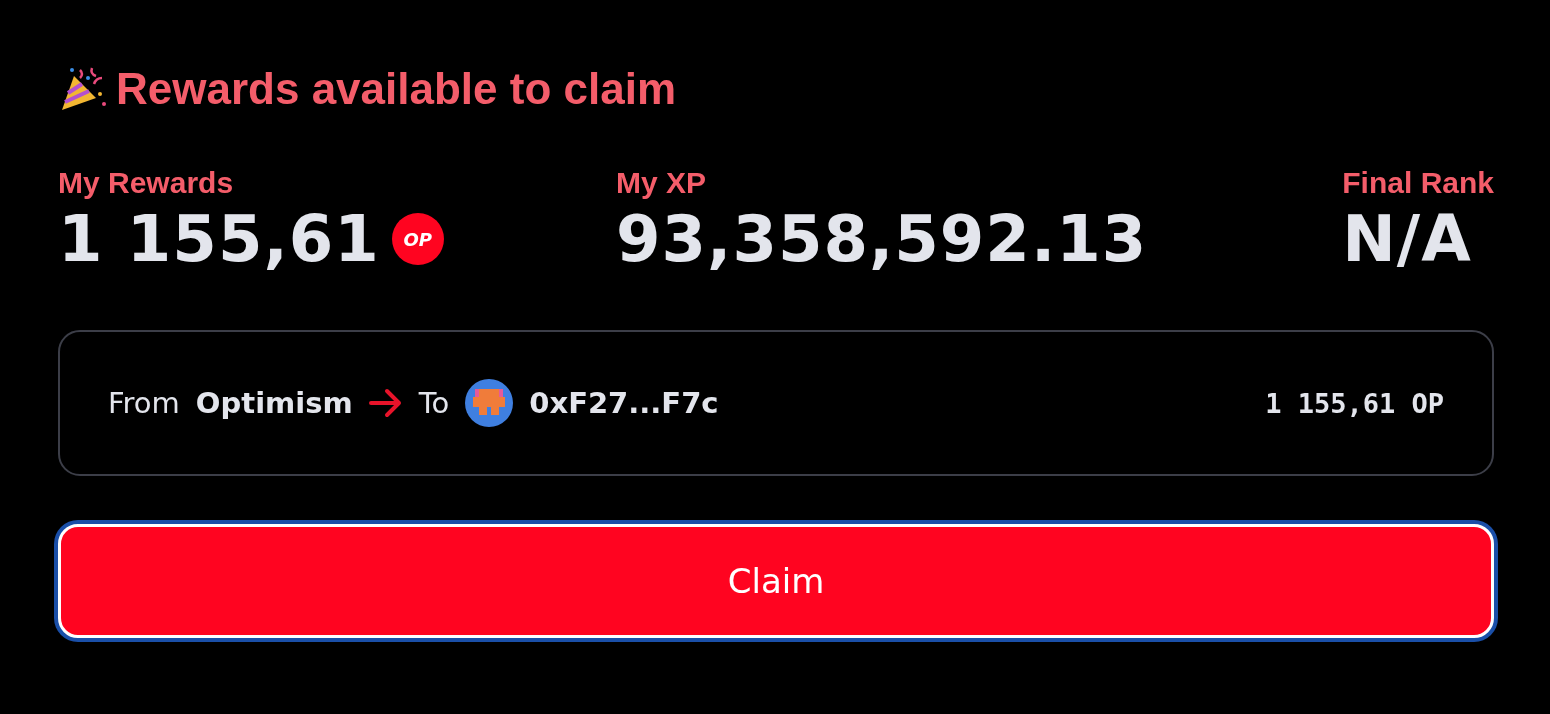  Describe the element at coordinates (489, 403) in the screenshot. I see `avatar-icon` at that location.